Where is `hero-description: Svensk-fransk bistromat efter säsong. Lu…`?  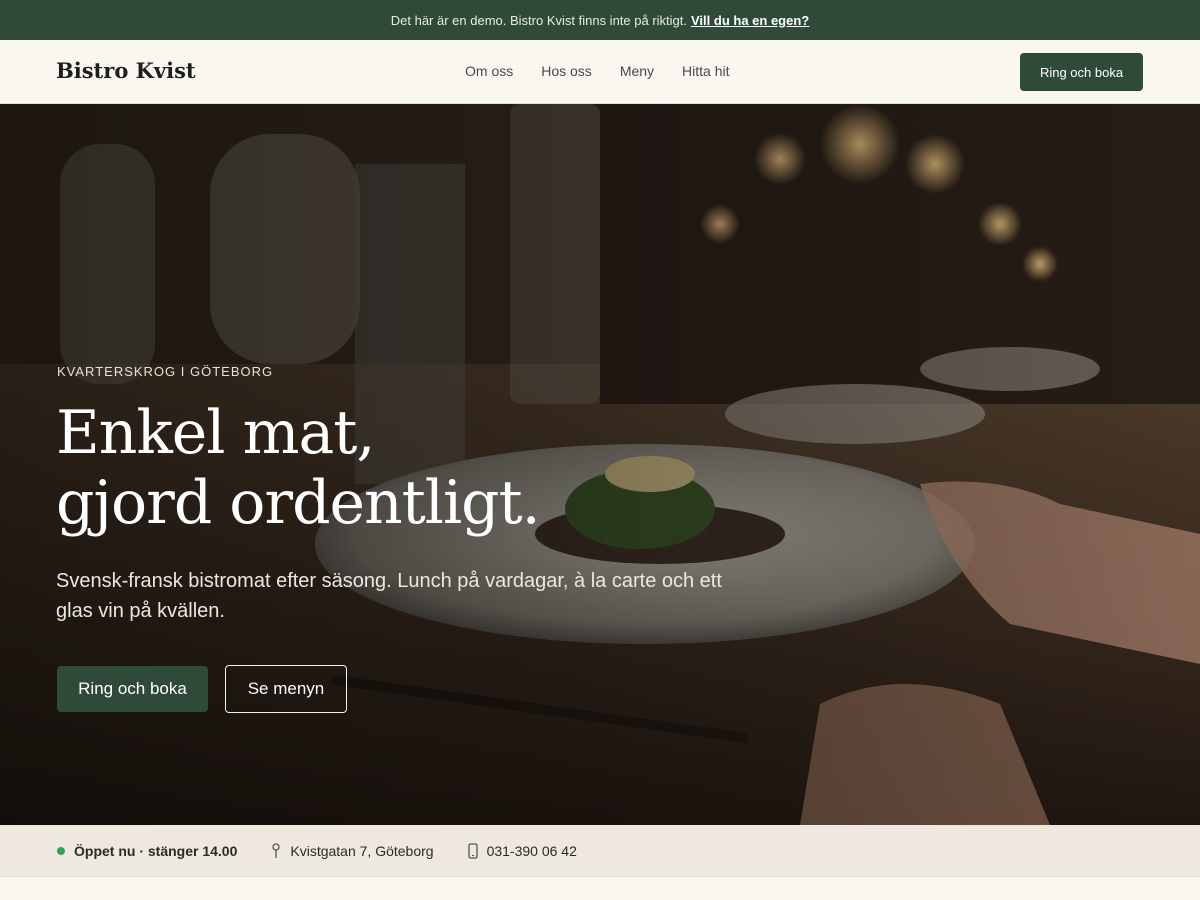 hero-description: Svensk-fransk bistromat efter säsong. Lu… is located at coordinates (389, 596).